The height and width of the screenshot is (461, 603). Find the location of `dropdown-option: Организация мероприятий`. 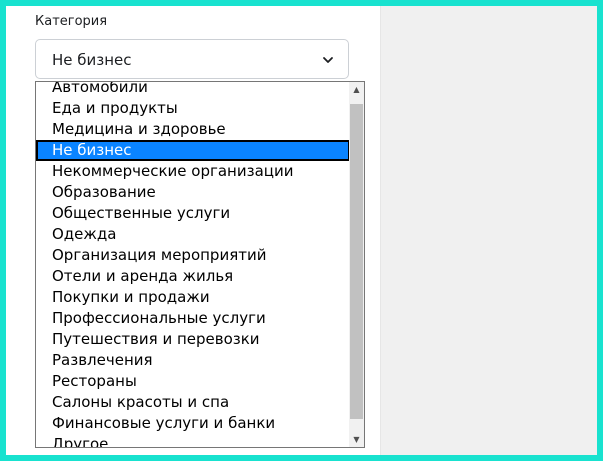

dropdown-option: Организация мероприятий is located at coordinates (193, 255).